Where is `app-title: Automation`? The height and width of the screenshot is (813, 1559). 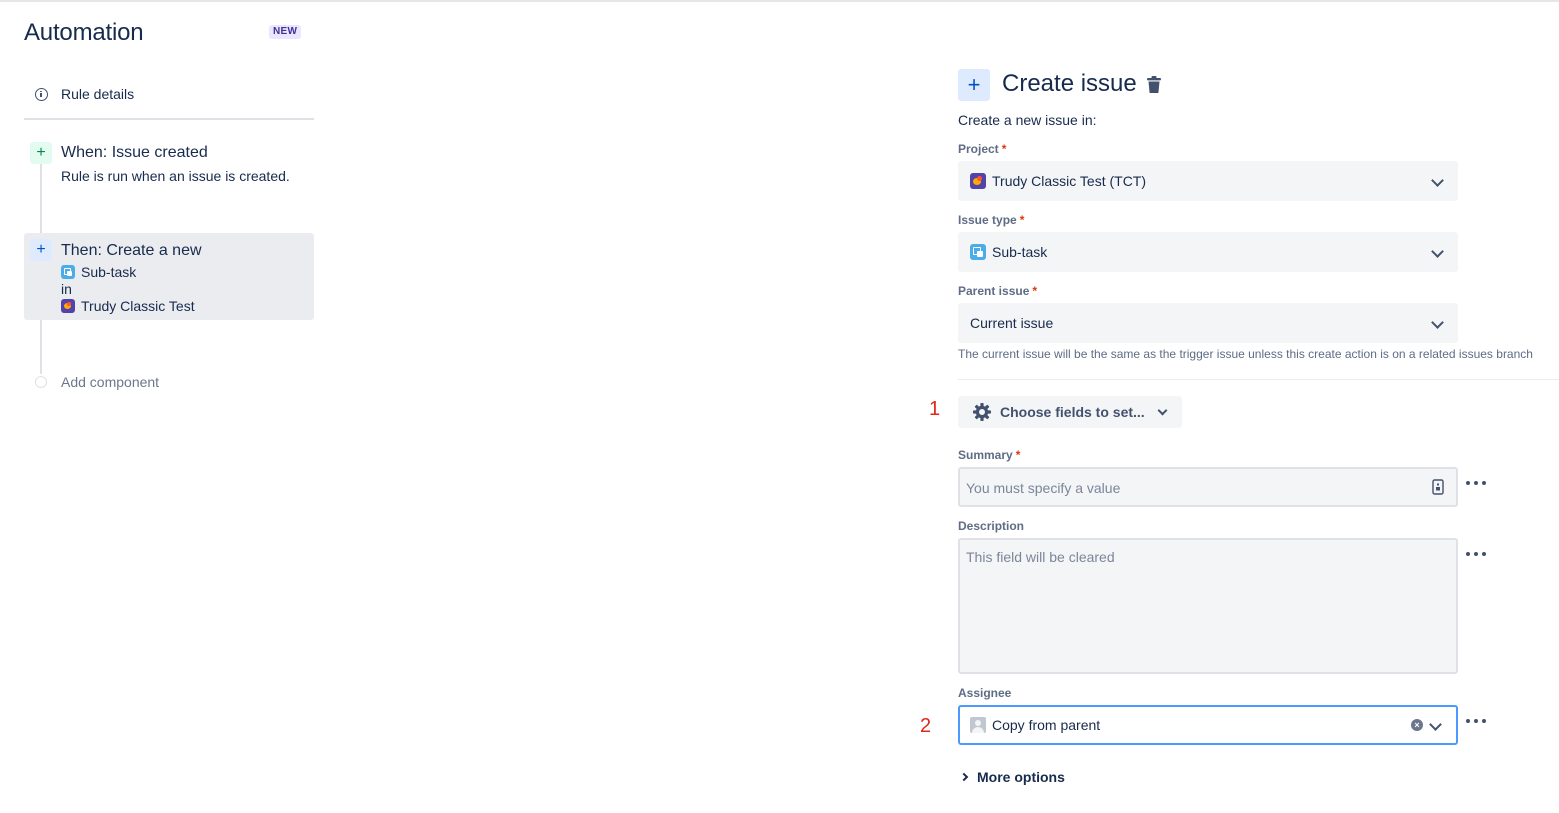
app-title: Automation is located at coordinates (84, 32).